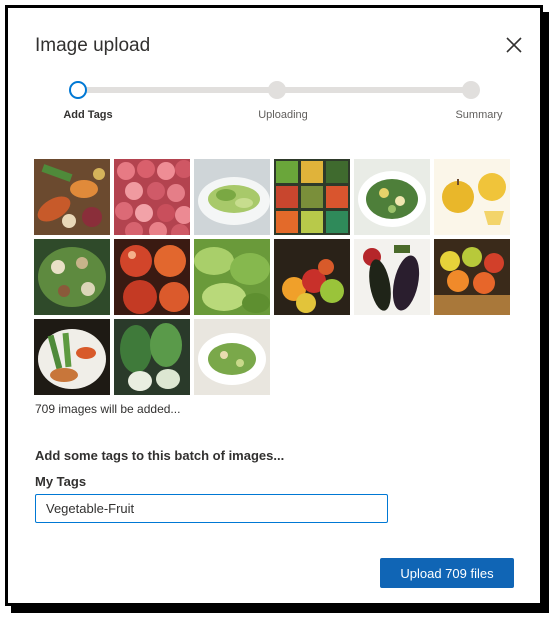  Describe the element at coordinates (232, 357) in the screenshot. I see `thumbnail-salad-dish` at that location.